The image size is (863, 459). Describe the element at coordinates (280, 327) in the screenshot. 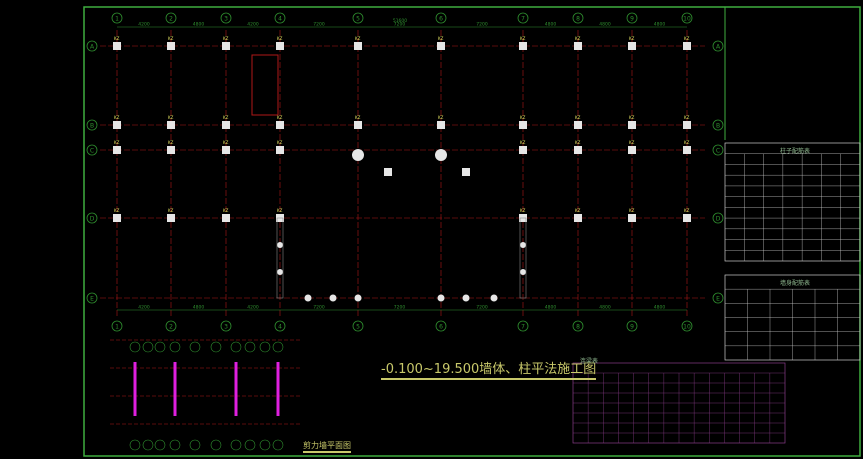

I see `axis-label: 4` at that location.